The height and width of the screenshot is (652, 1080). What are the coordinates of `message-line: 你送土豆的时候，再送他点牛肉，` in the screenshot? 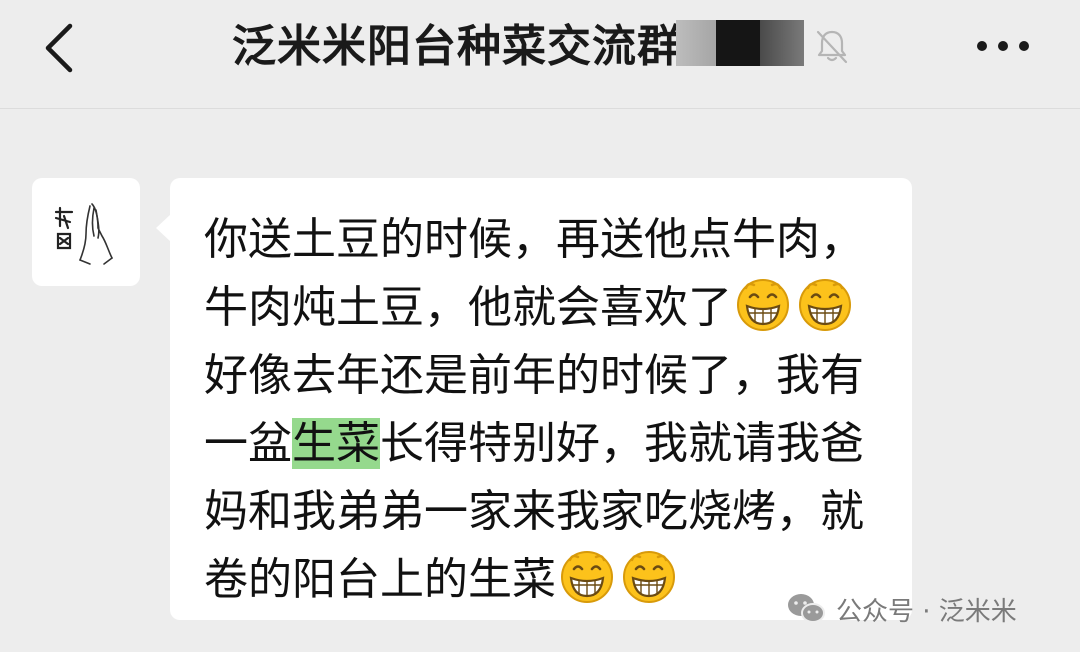 It's located at (534, 239).